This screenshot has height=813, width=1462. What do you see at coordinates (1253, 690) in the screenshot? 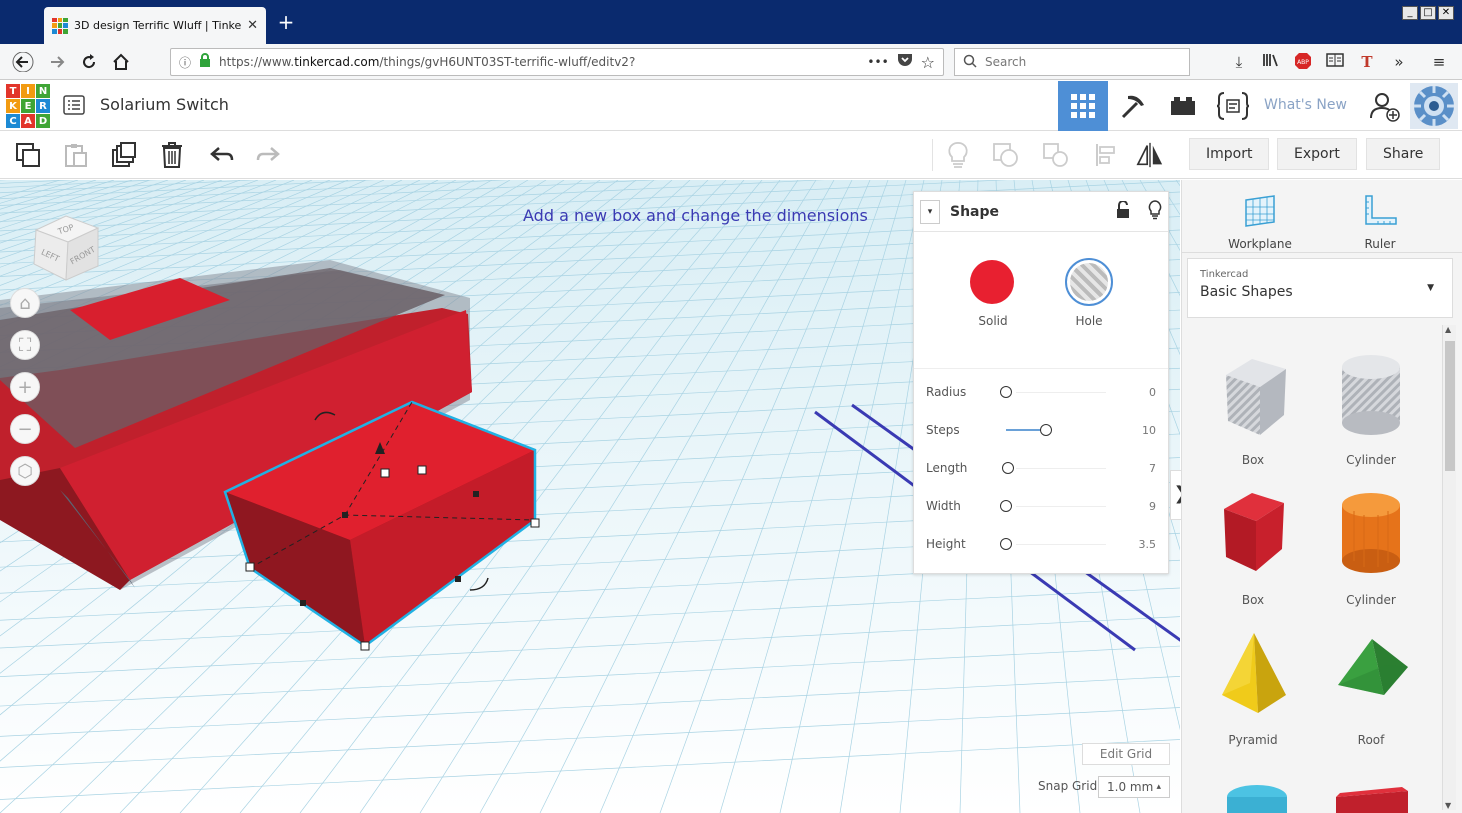
I see `shape-pyramid: Pyramid` at bounding box center [1253, 690].